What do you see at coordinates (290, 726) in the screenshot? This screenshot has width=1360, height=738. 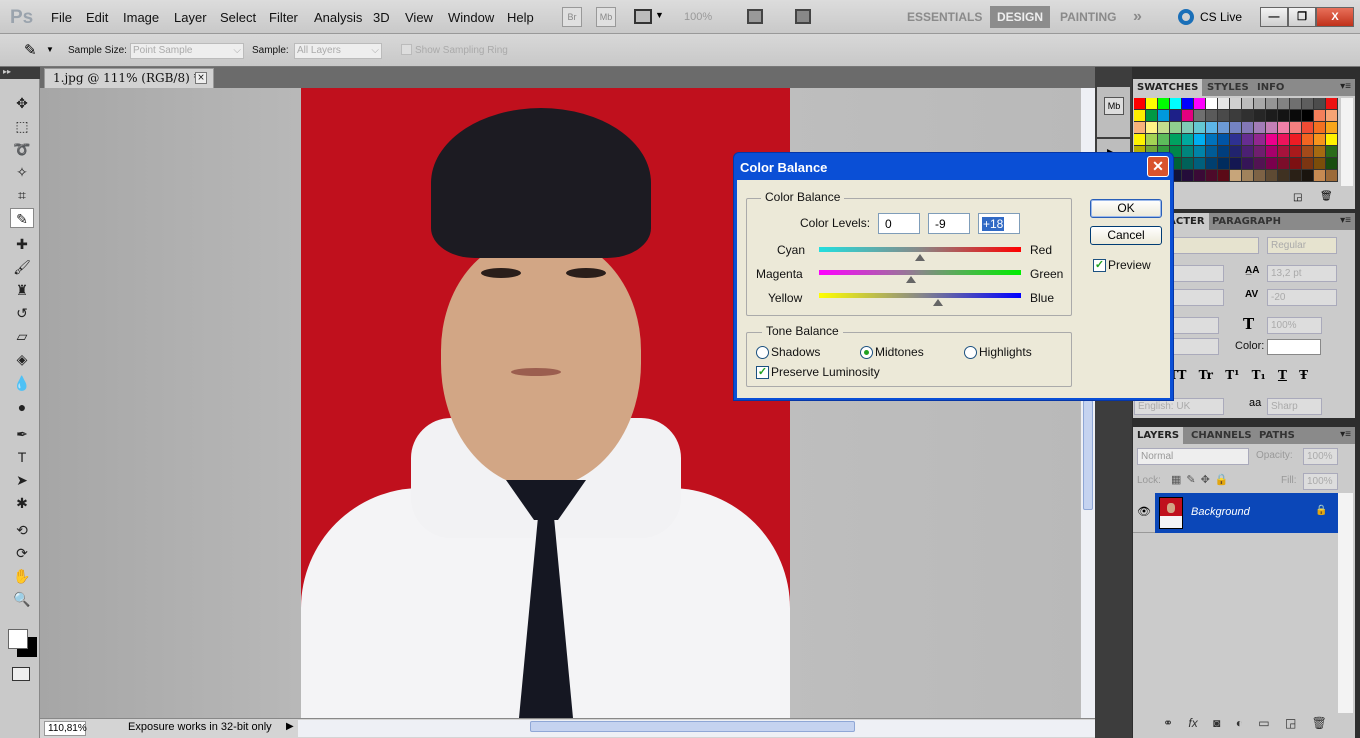 I see `status-menu-arrow-icon: ▶` at bounding box center [290, 726].